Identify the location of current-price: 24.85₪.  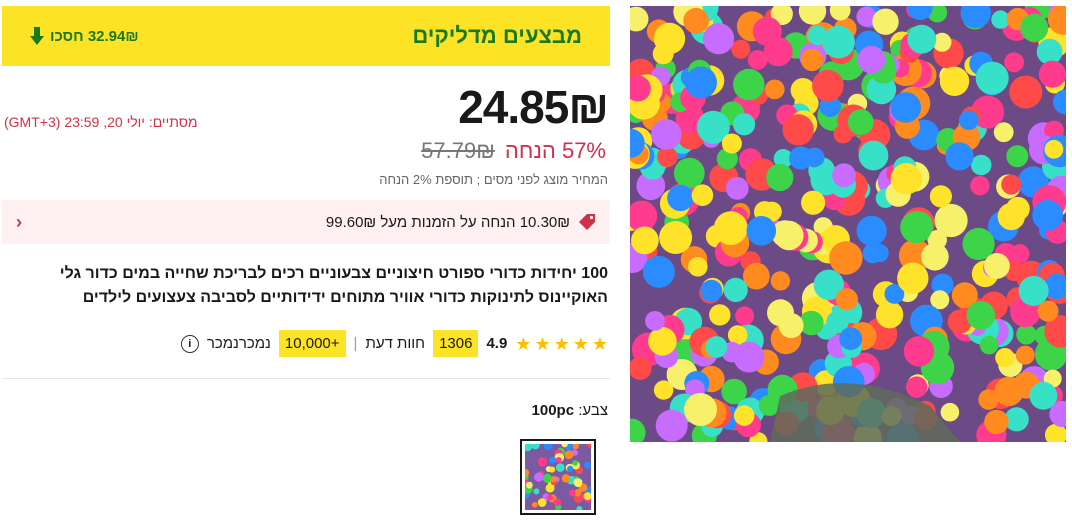
(533, 107).